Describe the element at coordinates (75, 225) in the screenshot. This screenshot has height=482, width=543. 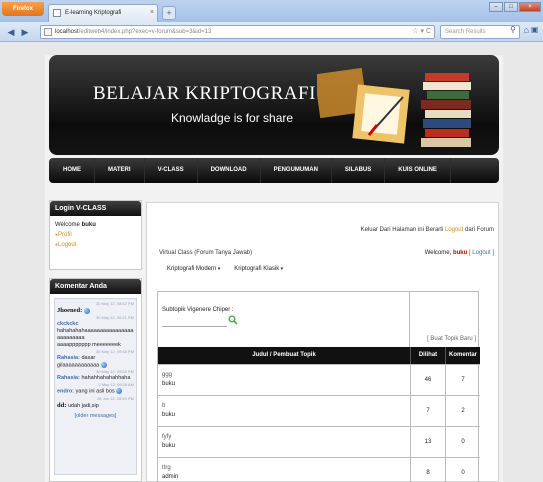
I see `sidebar-welcome: Welcome buku` at that location.